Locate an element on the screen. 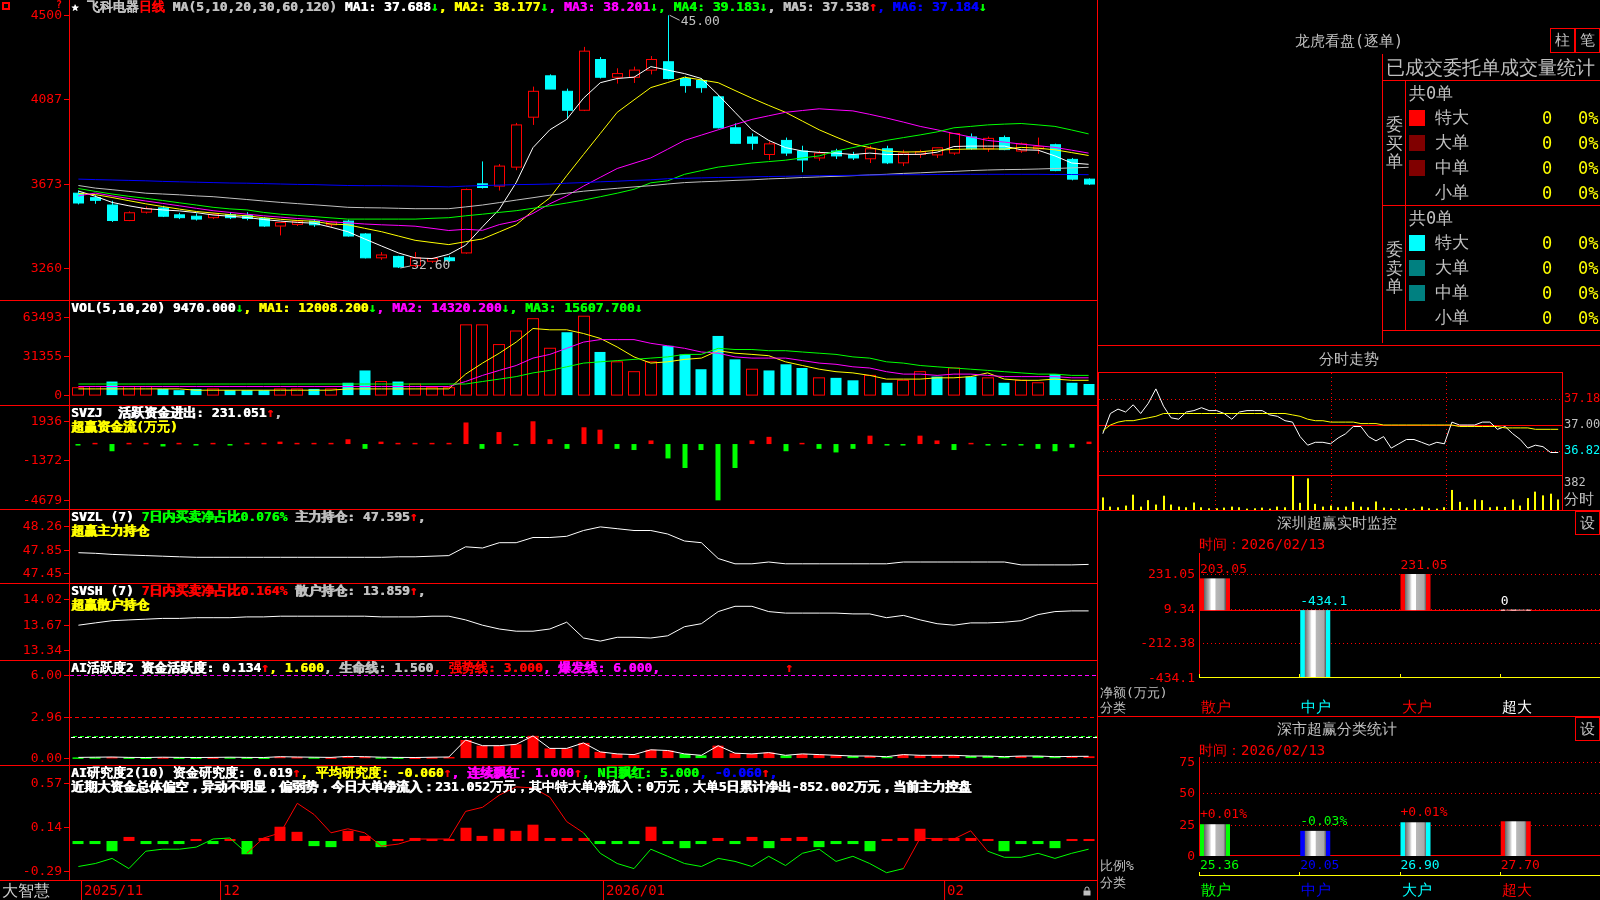  axis-label: -212.38 is located at coordinates (1167, 643).